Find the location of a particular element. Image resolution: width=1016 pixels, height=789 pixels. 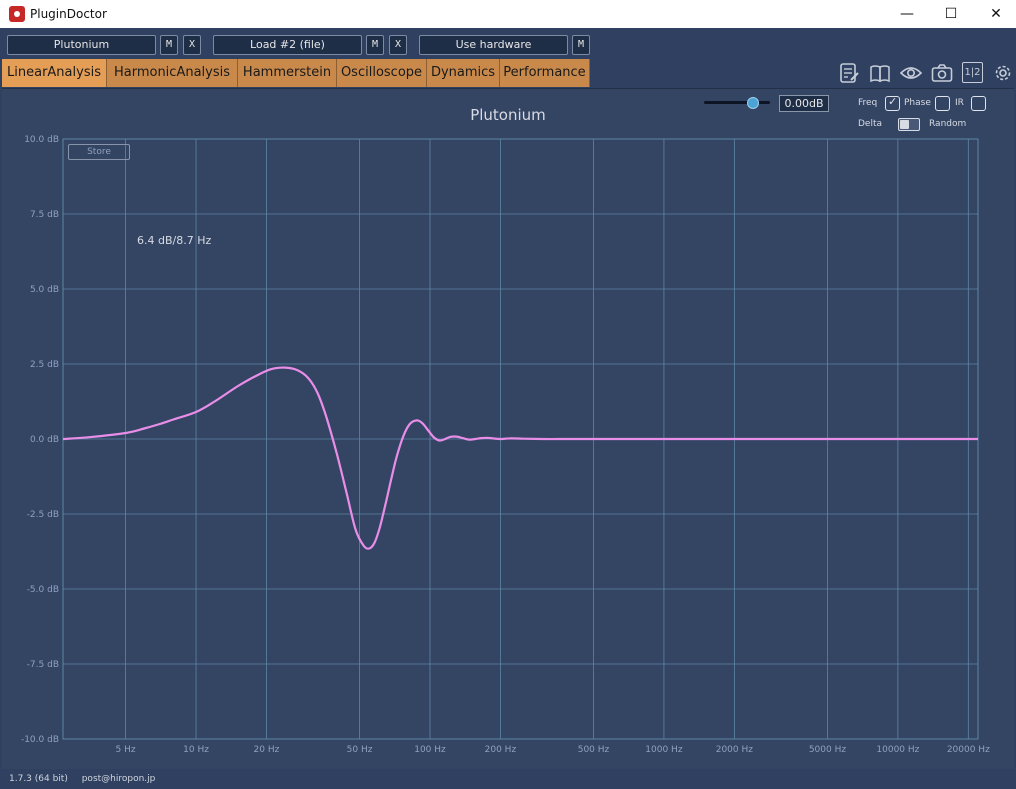

maximize-button: ☐ is located at coordinates (951, 14).